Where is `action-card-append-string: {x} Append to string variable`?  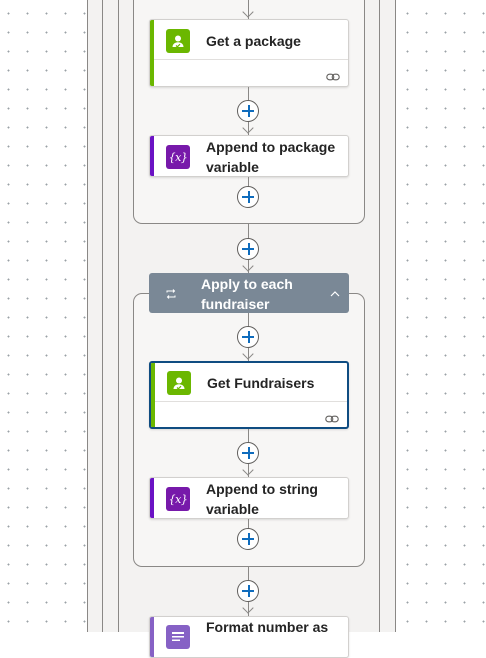 action-card-append-string: {x} Append to string variable is located at coordinates (249, 498).